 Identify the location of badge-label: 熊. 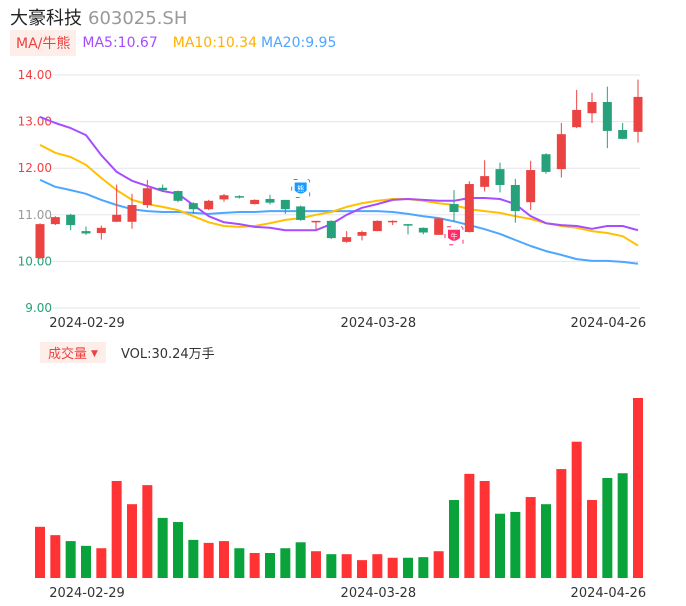
(300, 188).